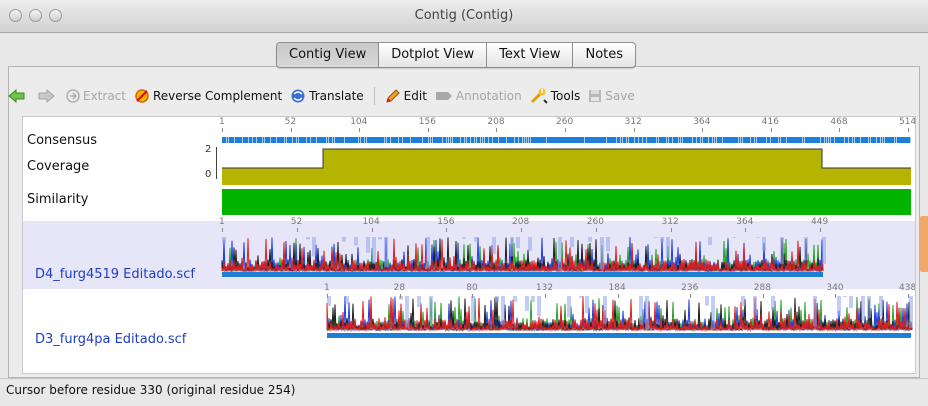 This screenshot has width=928, height=406. Describe the element at coordinates (110, 339) in the screenshot. I see `read-name-d3: D3_furg4pa Editado.scf` at that location.